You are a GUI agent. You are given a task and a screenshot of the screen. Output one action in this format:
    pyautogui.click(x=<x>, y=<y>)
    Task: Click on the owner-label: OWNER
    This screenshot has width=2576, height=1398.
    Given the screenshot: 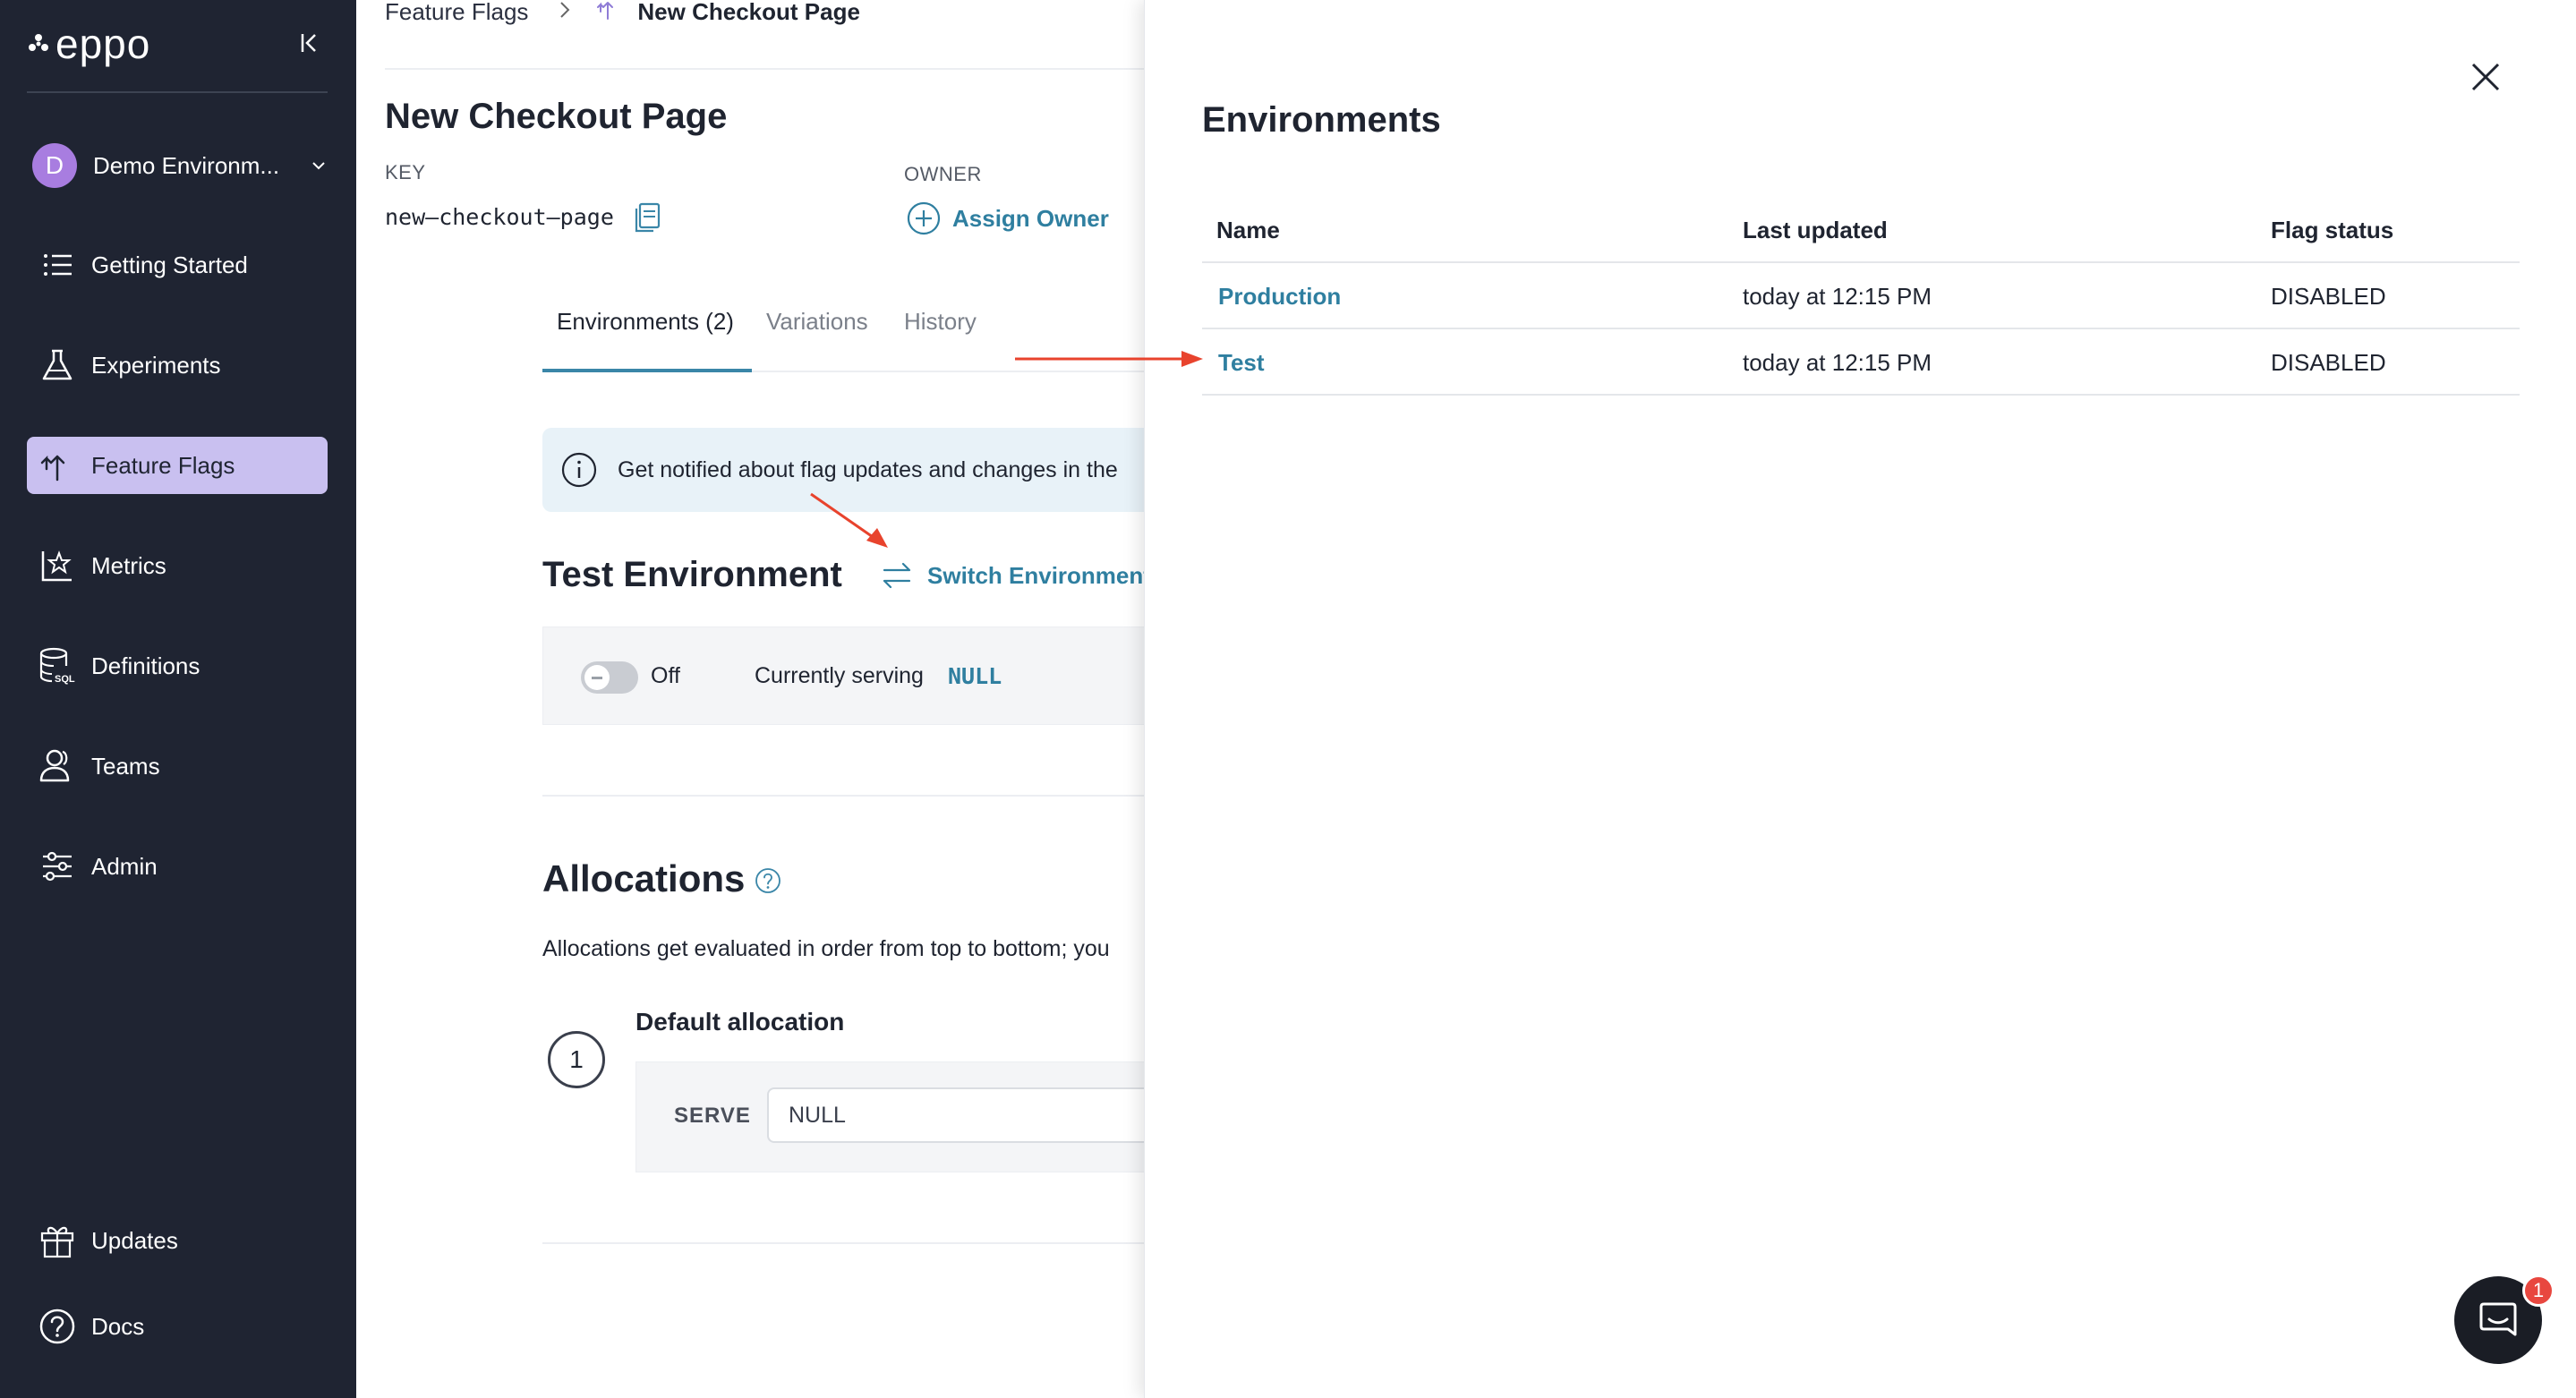 What is the action you would take?
    pyautogui.click(x=943, y=174)
    